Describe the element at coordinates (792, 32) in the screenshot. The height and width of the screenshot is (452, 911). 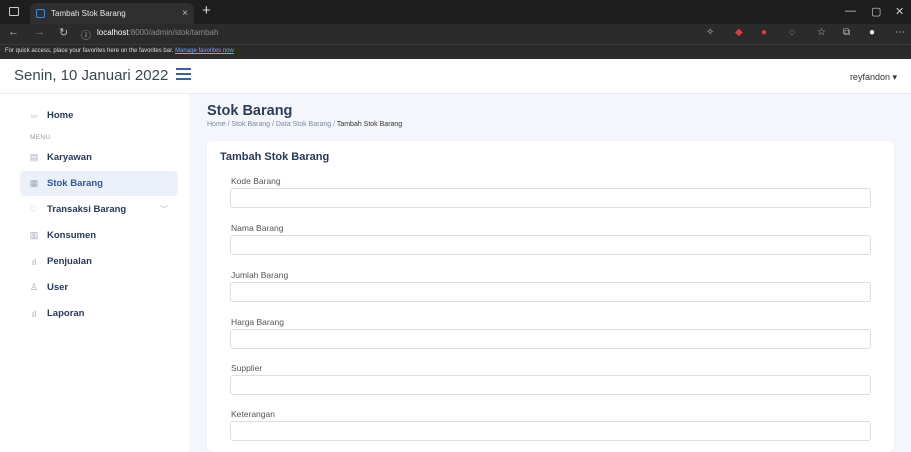
I see `extensions-icon: ◌` at that location.